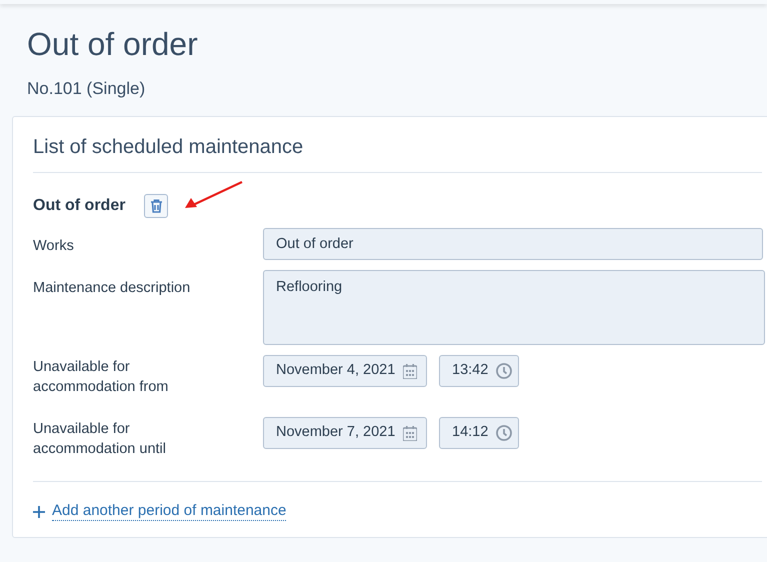 Image resolution: width=767 pixels, height=562 pixels. I want to click on add-period-link: Add another period of maintenance, so click(169, 511).